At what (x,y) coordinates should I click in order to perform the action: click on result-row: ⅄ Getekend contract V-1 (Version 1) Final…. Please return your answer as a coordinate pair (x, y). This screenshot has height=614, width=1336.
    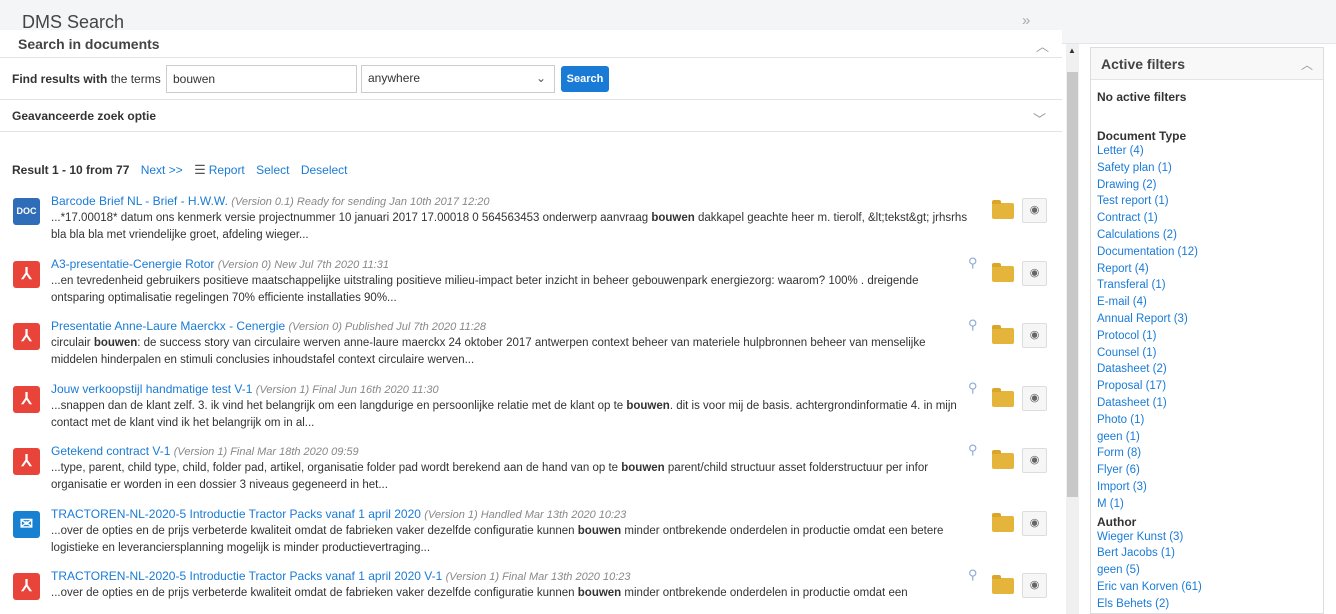
    Looking at the image, I should click on (531, 471).